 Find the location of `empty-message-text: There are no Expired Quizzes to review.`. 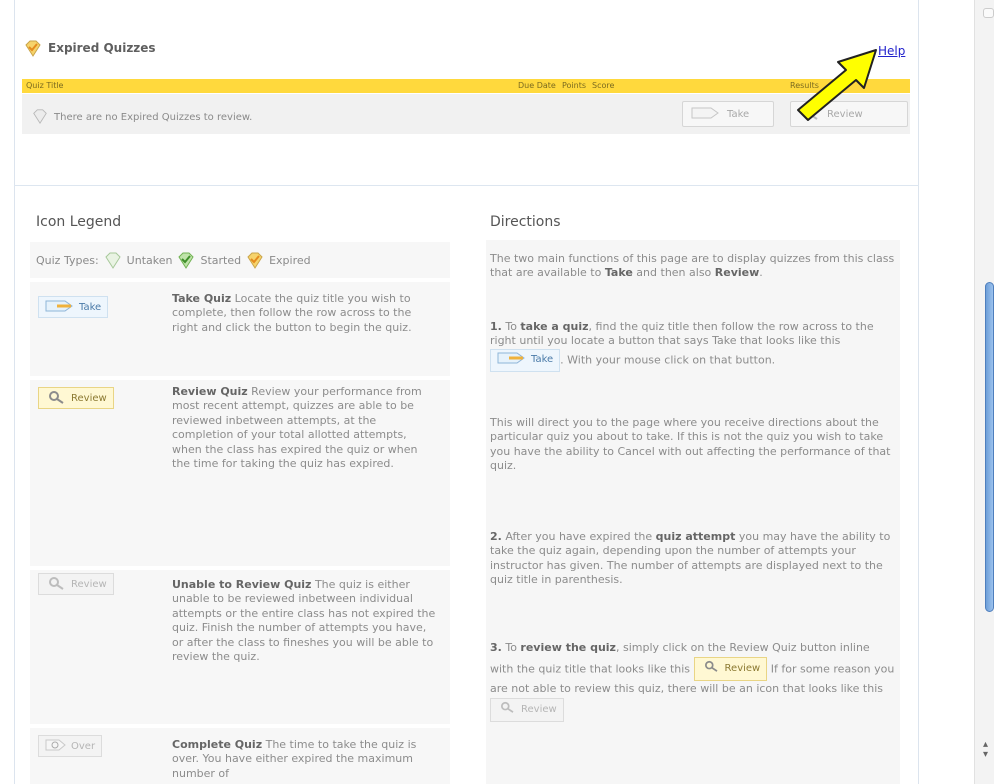

empty-message-text: There are no Expired Quizzes to review. is located at coordinates (153, 117).